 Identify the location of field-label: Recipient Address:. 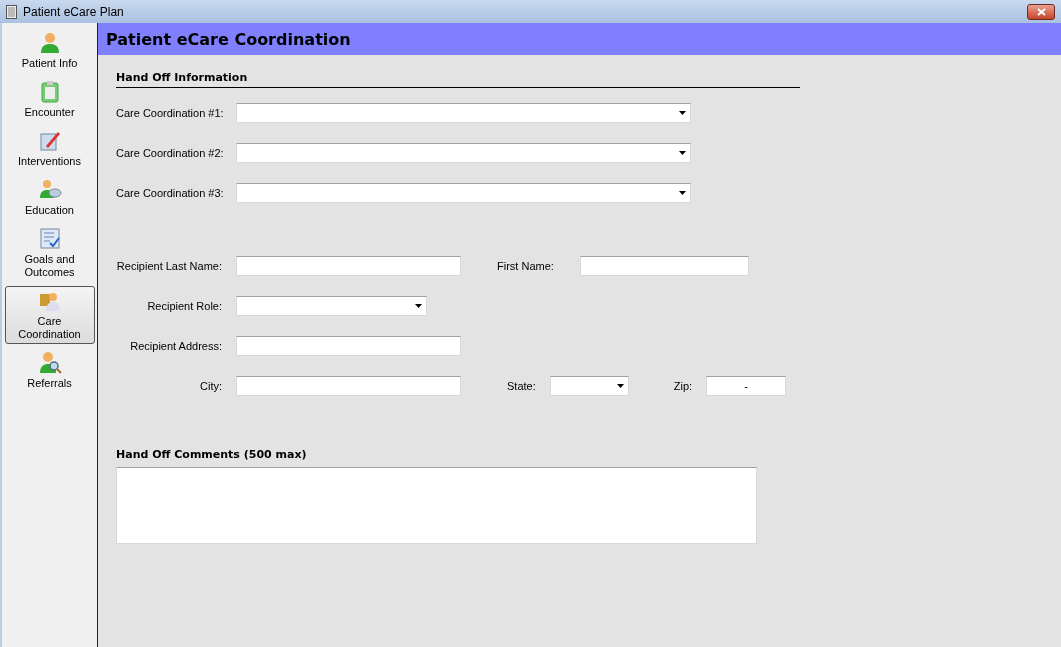
(175, 346).